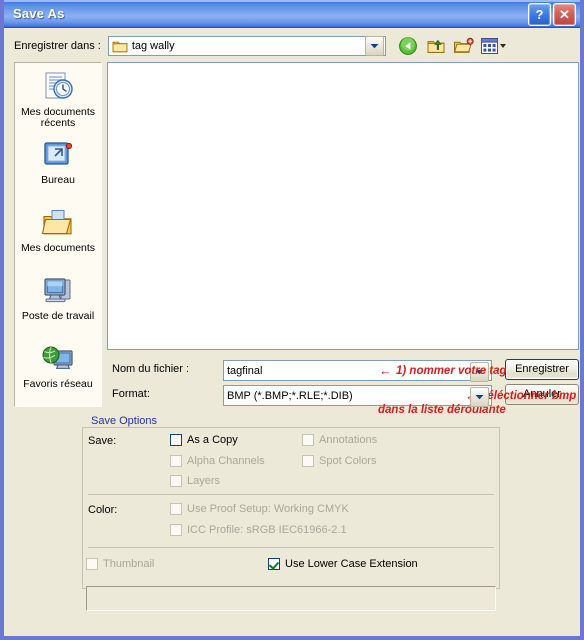 This screenshot has height=640, width=584. I want to click on sidebar-item-my-computer: Poste de travail, so click(58, 305).